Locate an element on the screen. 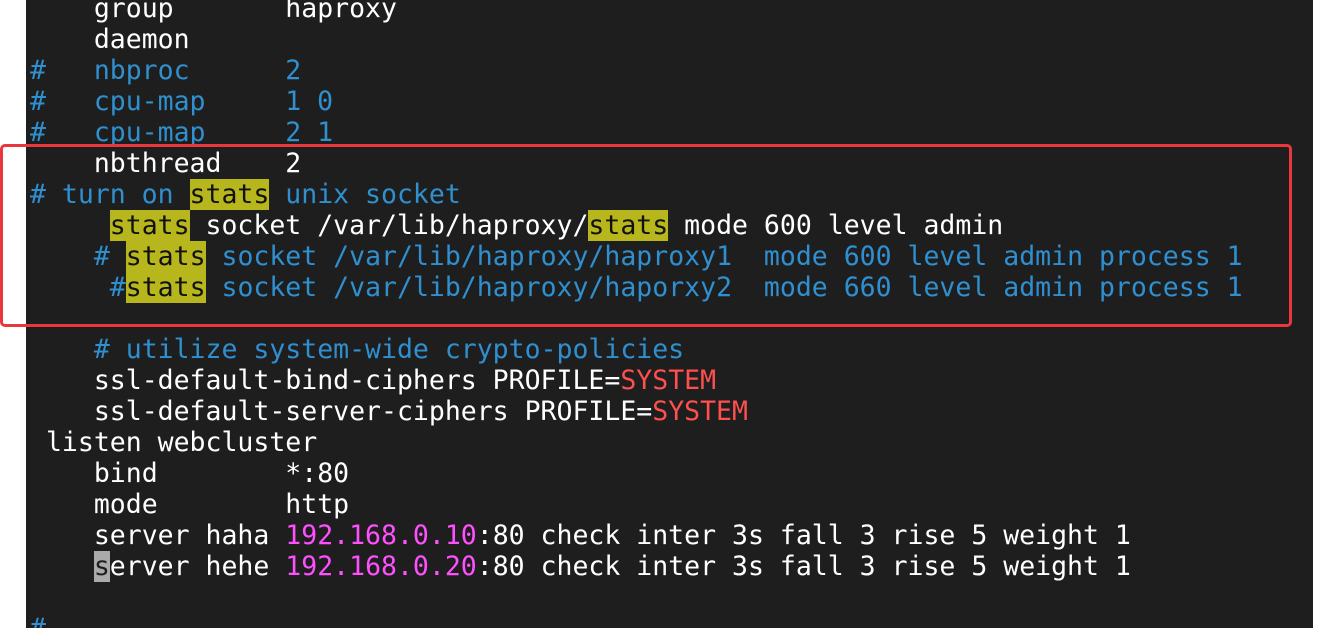  code-token: bind *:80 is located at coordinates (221, 473).